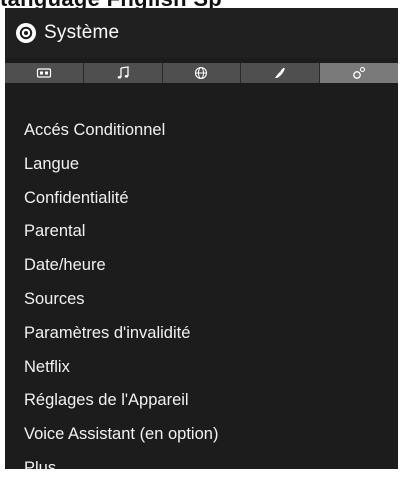 Image resolution: width=402 pixels, height=481 pixels. I want to click on tab-system, so click(359, 73).